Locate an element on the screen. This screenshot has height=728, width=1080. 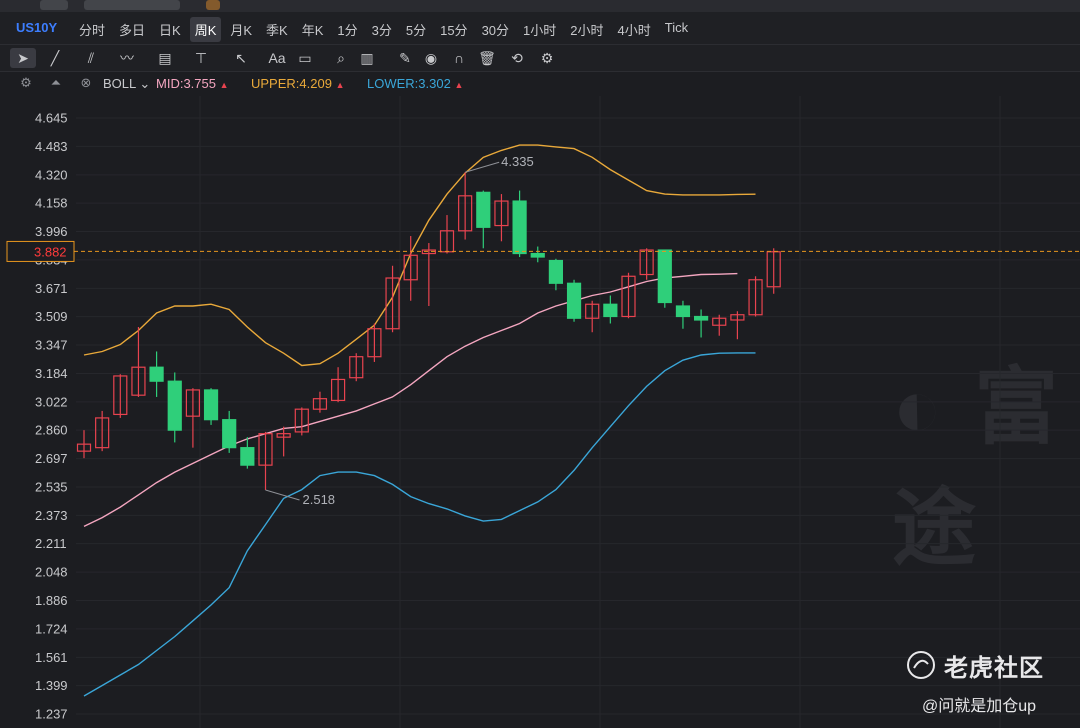
price-tick-9: 3.184 is located at coordinates (51, 373).